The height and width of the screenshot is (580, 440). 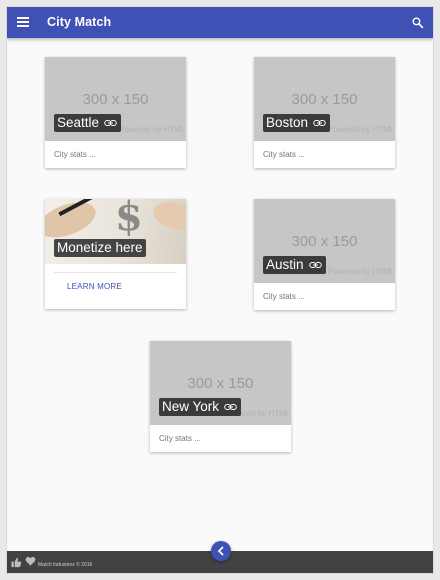 What do you see at coordinates (417, 22) in the screenshot?
I see `search-icon` at bounding box center [417, 22].